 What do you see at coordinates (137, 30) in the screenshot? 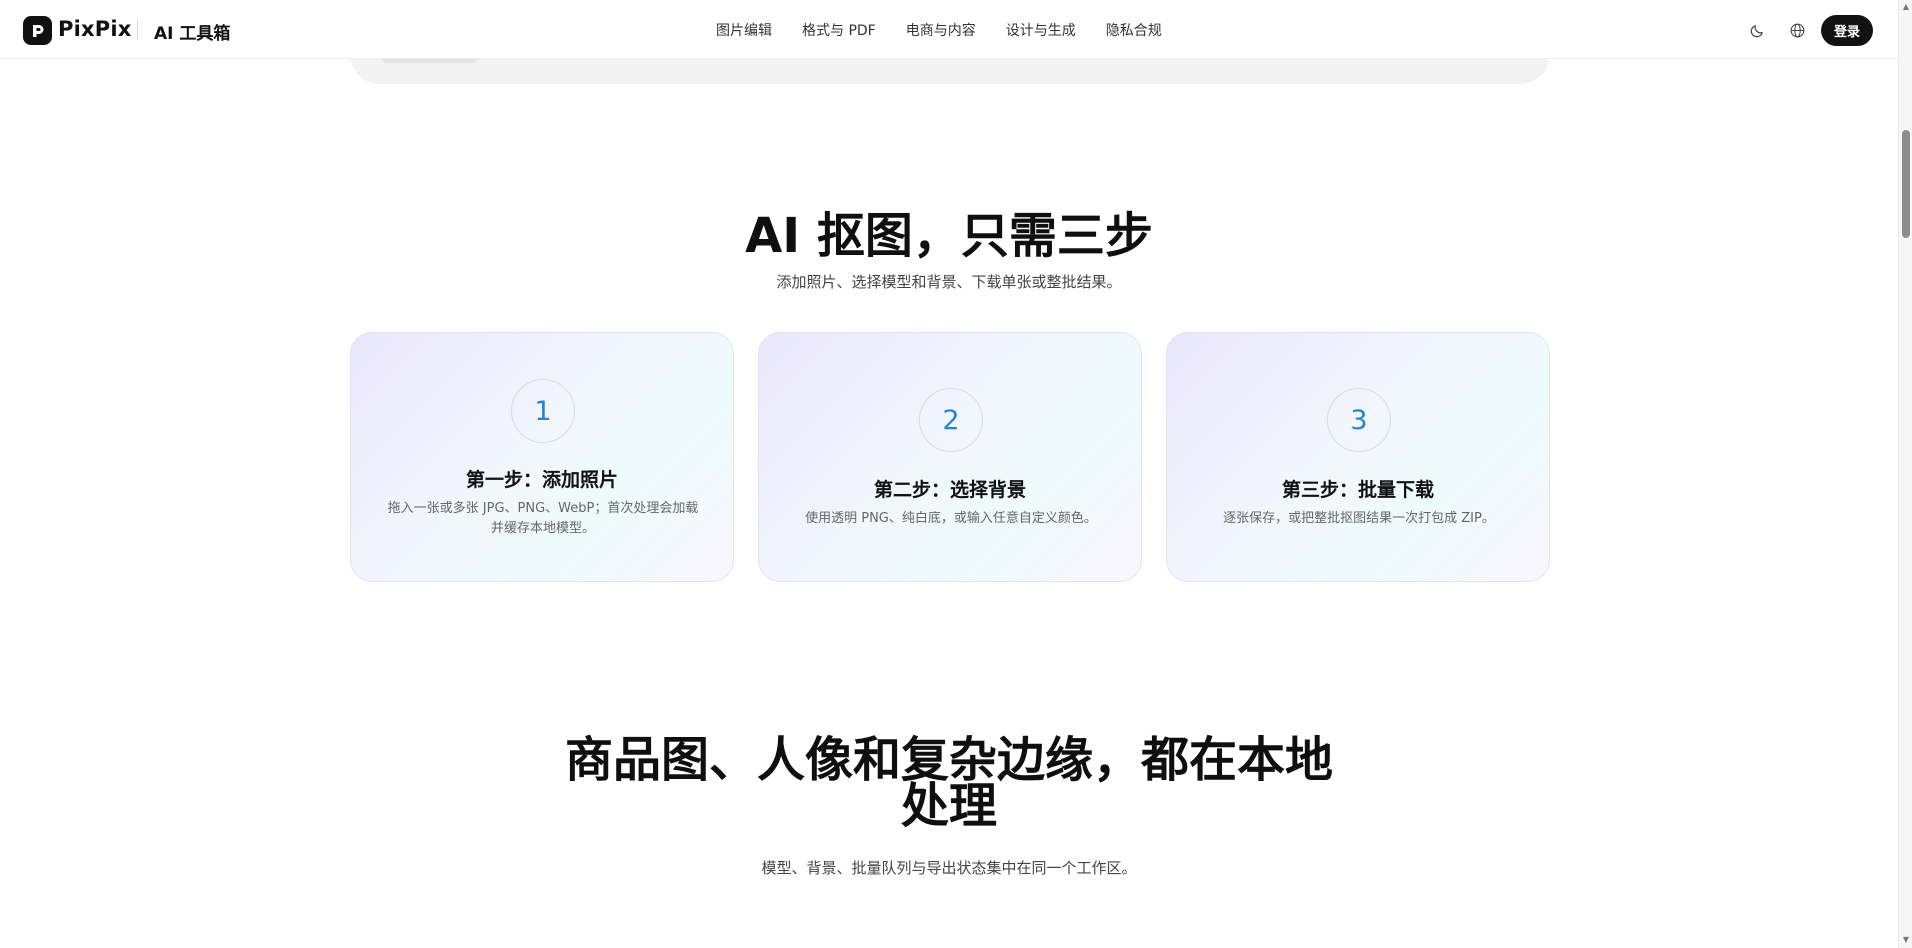
I see `brand-divider` at bounding box center [137, 30].